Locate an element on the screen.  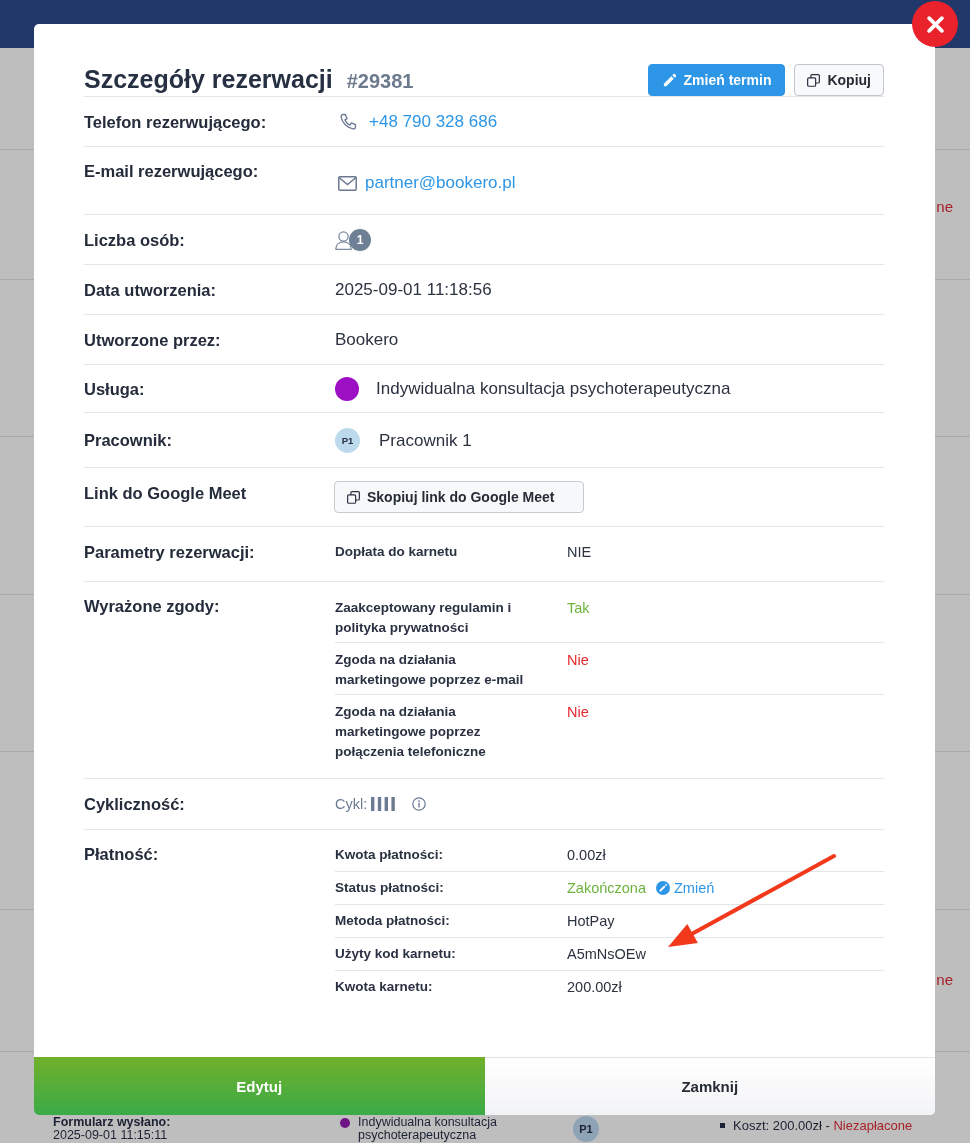
consent-text: Zgoda na działania marketingowe poprzez połączenia telefoniczne is located at coordinates (411, 732).